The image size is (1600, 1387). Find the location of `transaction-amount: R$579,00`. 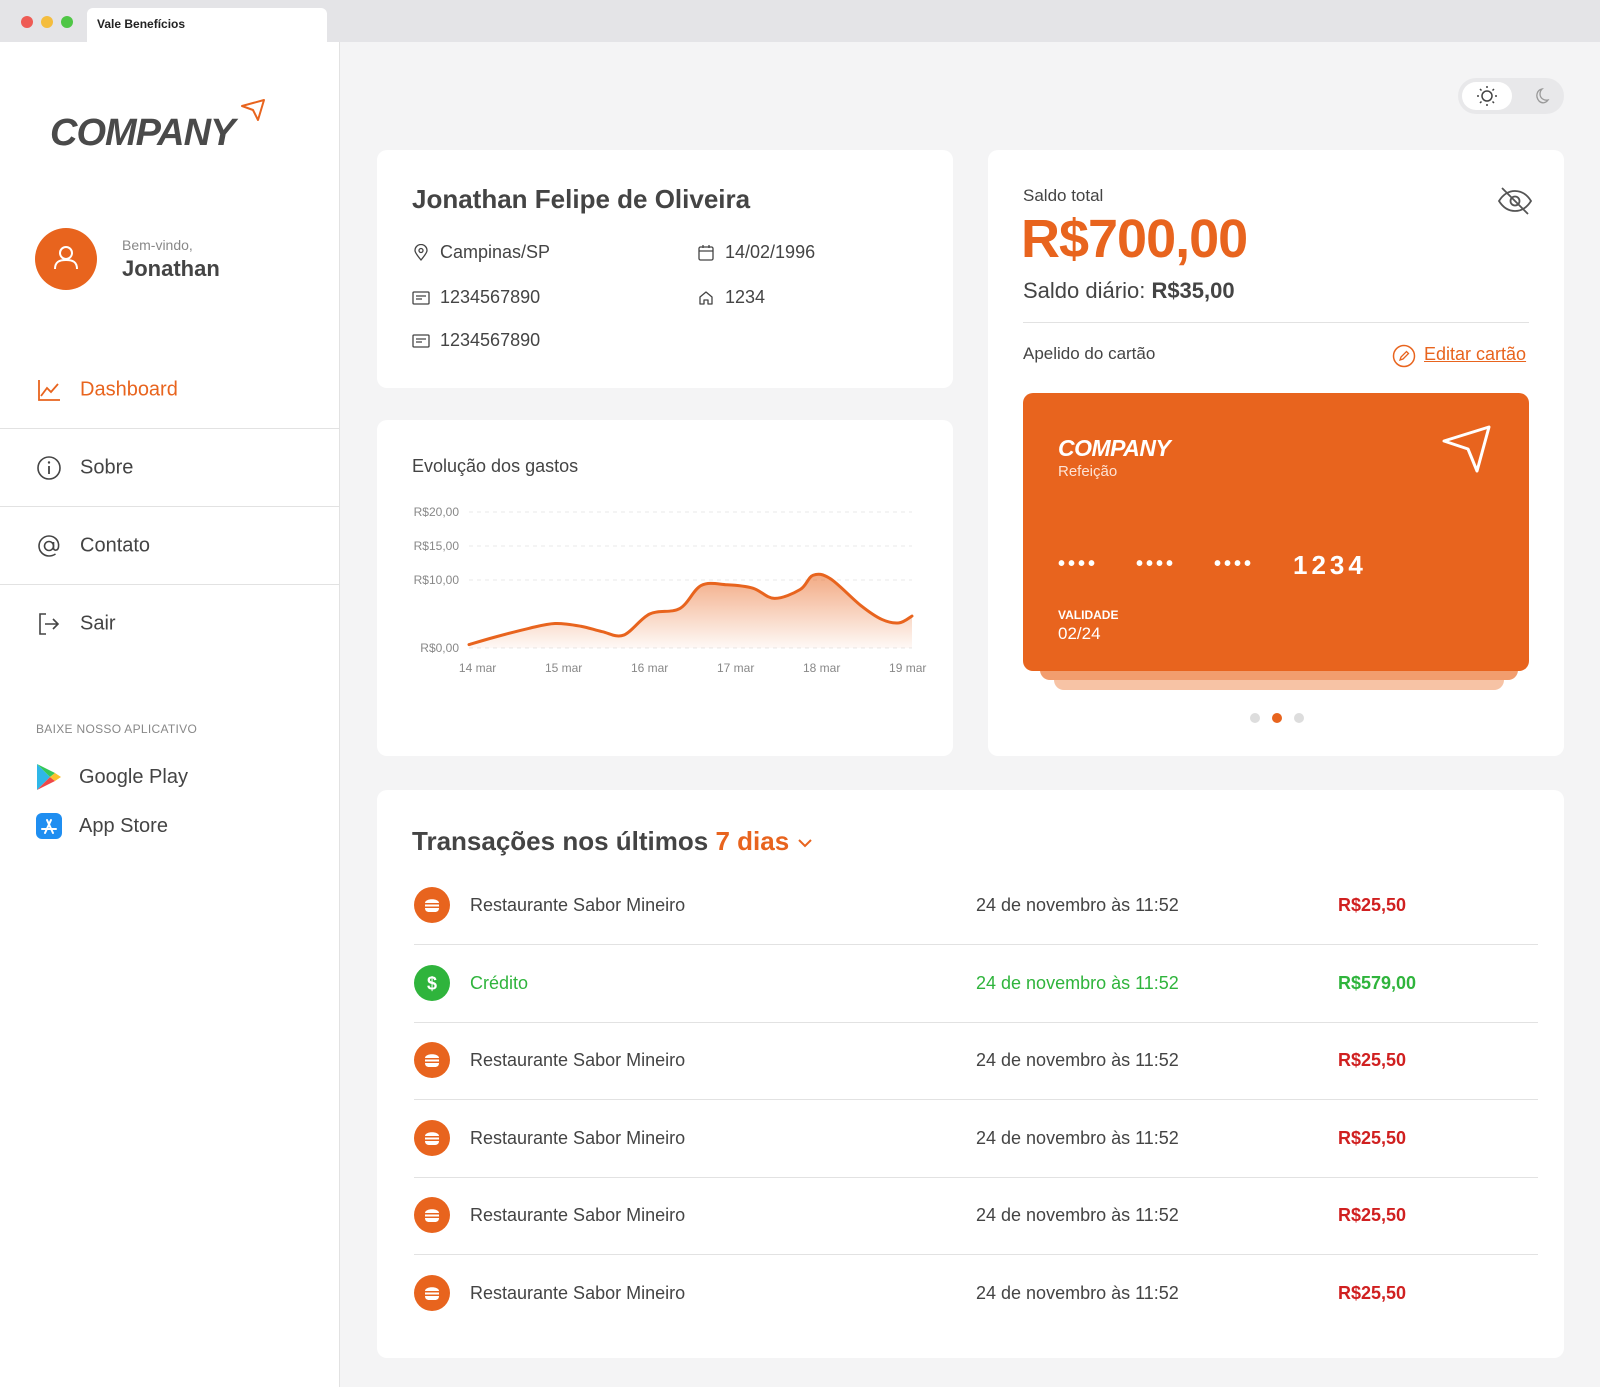

transaction-amount: R$579,00 is located at coordinates (1377, 982).